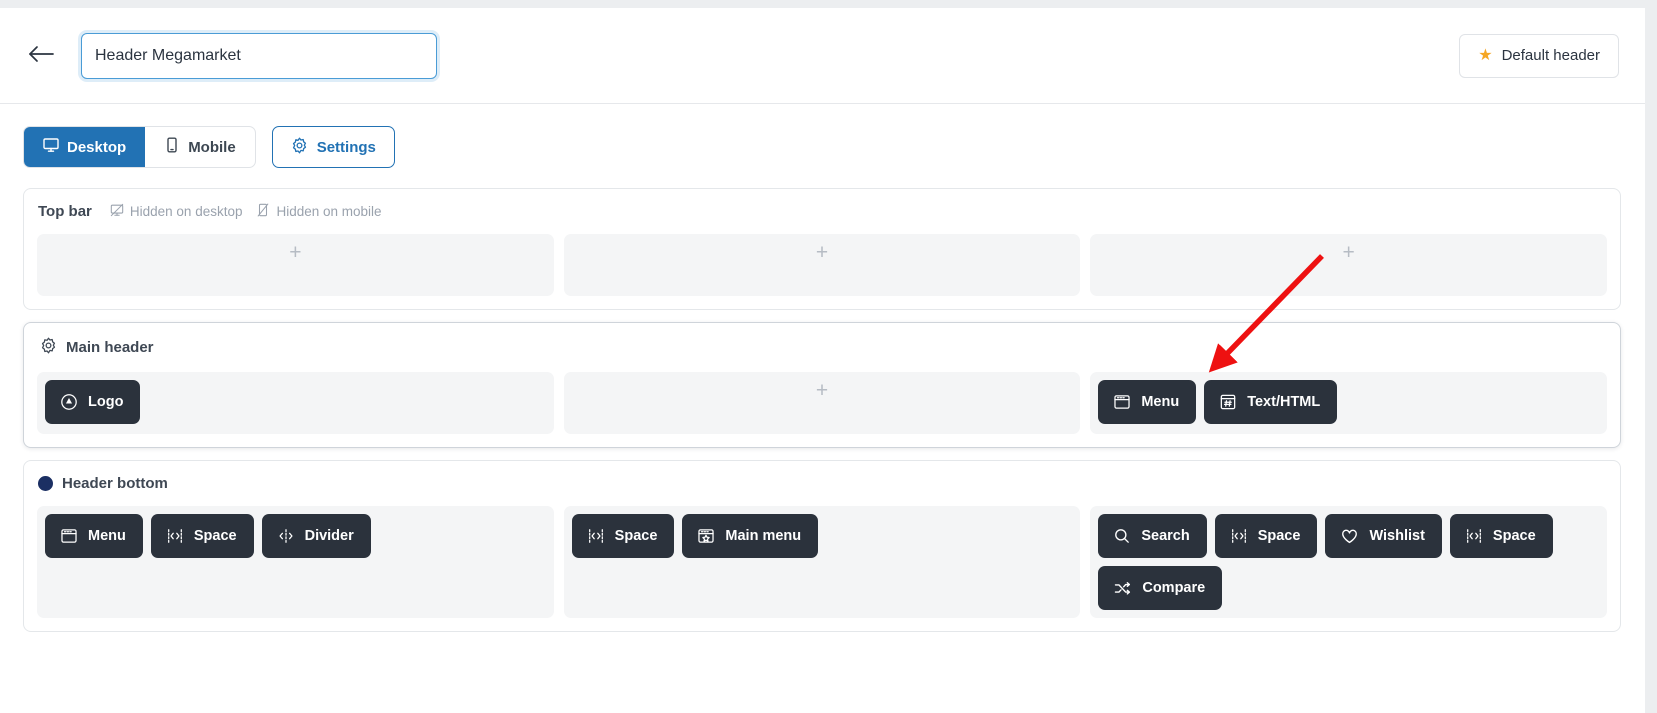  What do you see at coordinates (1550, 55) in the screenshot?
I see `default-header-label: Default header` at bounding box center [1550, 55].